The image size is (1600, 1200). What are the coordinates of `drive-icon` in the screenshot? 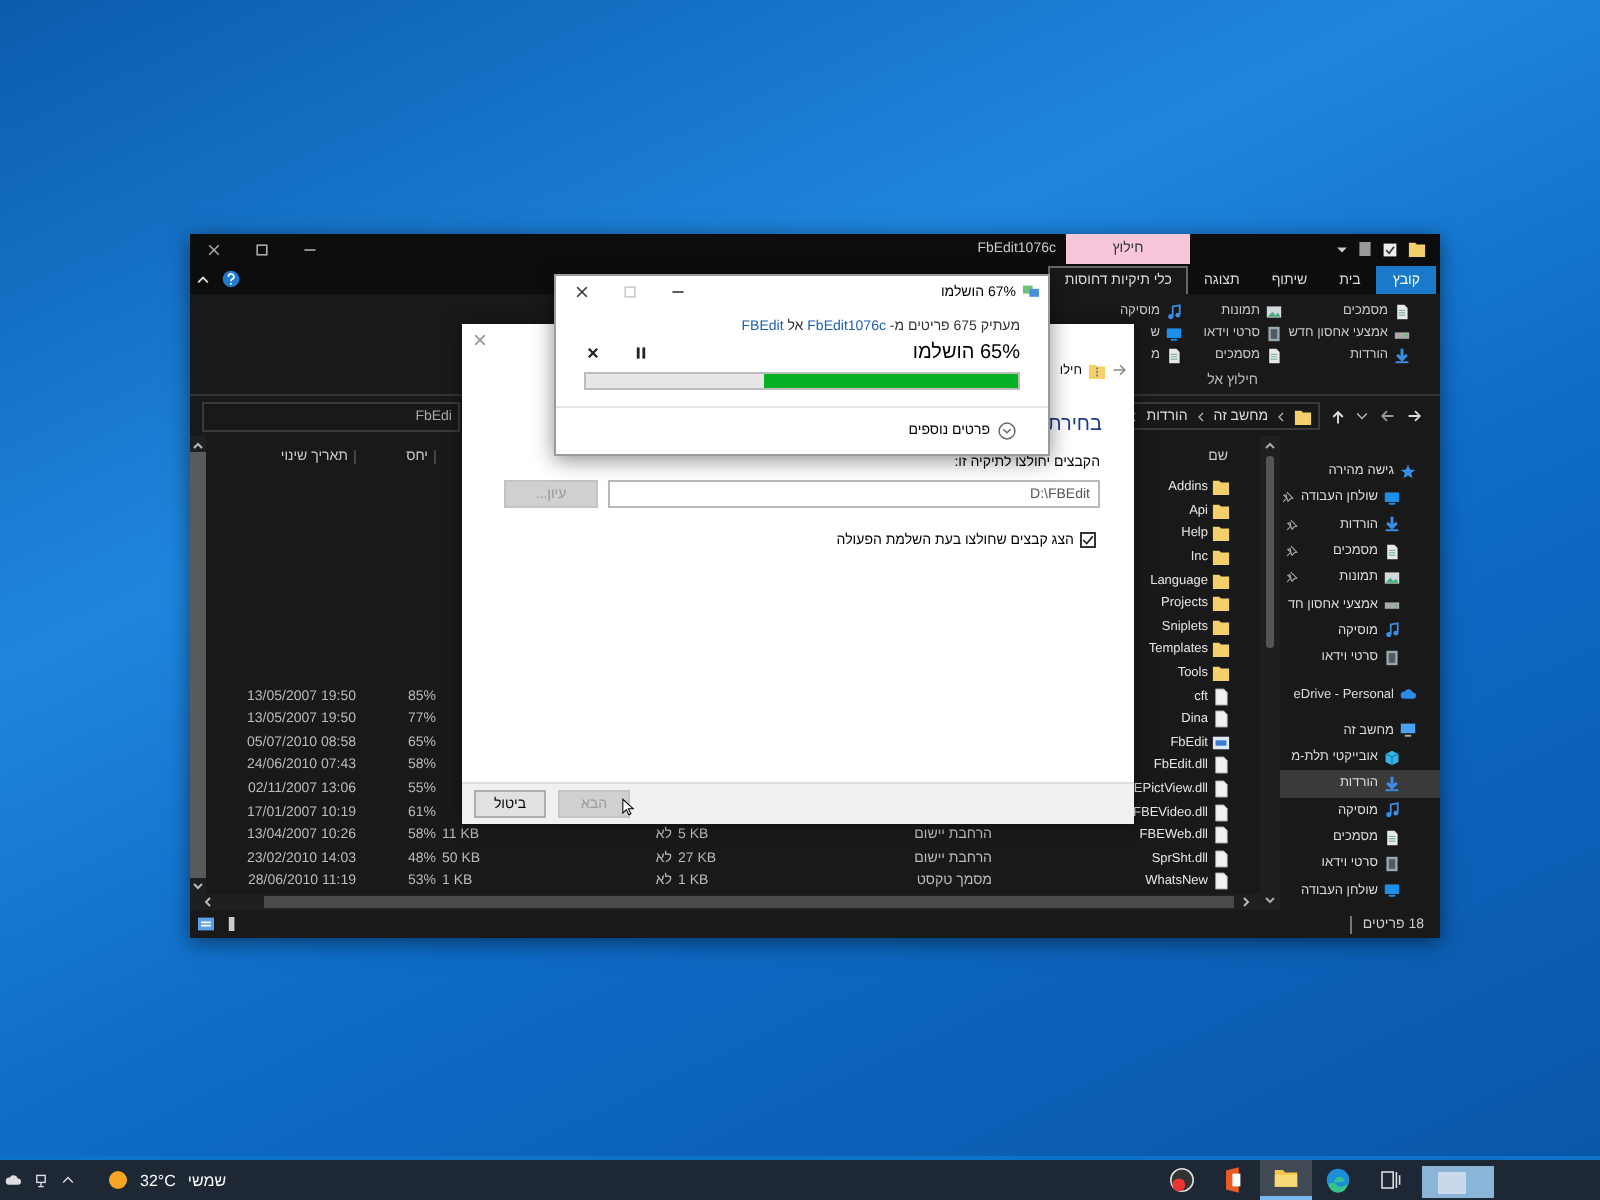 It's located at (1392, 604).